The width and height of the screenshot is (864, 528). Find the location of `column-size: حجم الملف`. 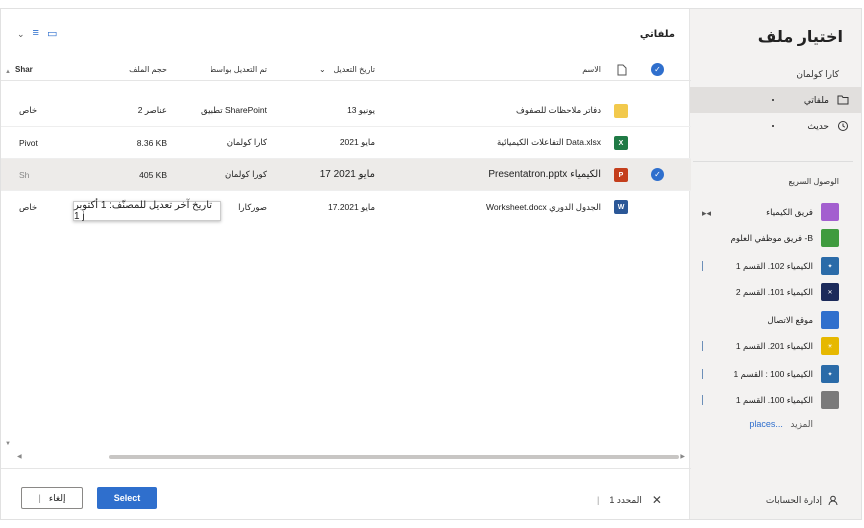

column-size: حجم الملف is located at coordinates (143, 69).